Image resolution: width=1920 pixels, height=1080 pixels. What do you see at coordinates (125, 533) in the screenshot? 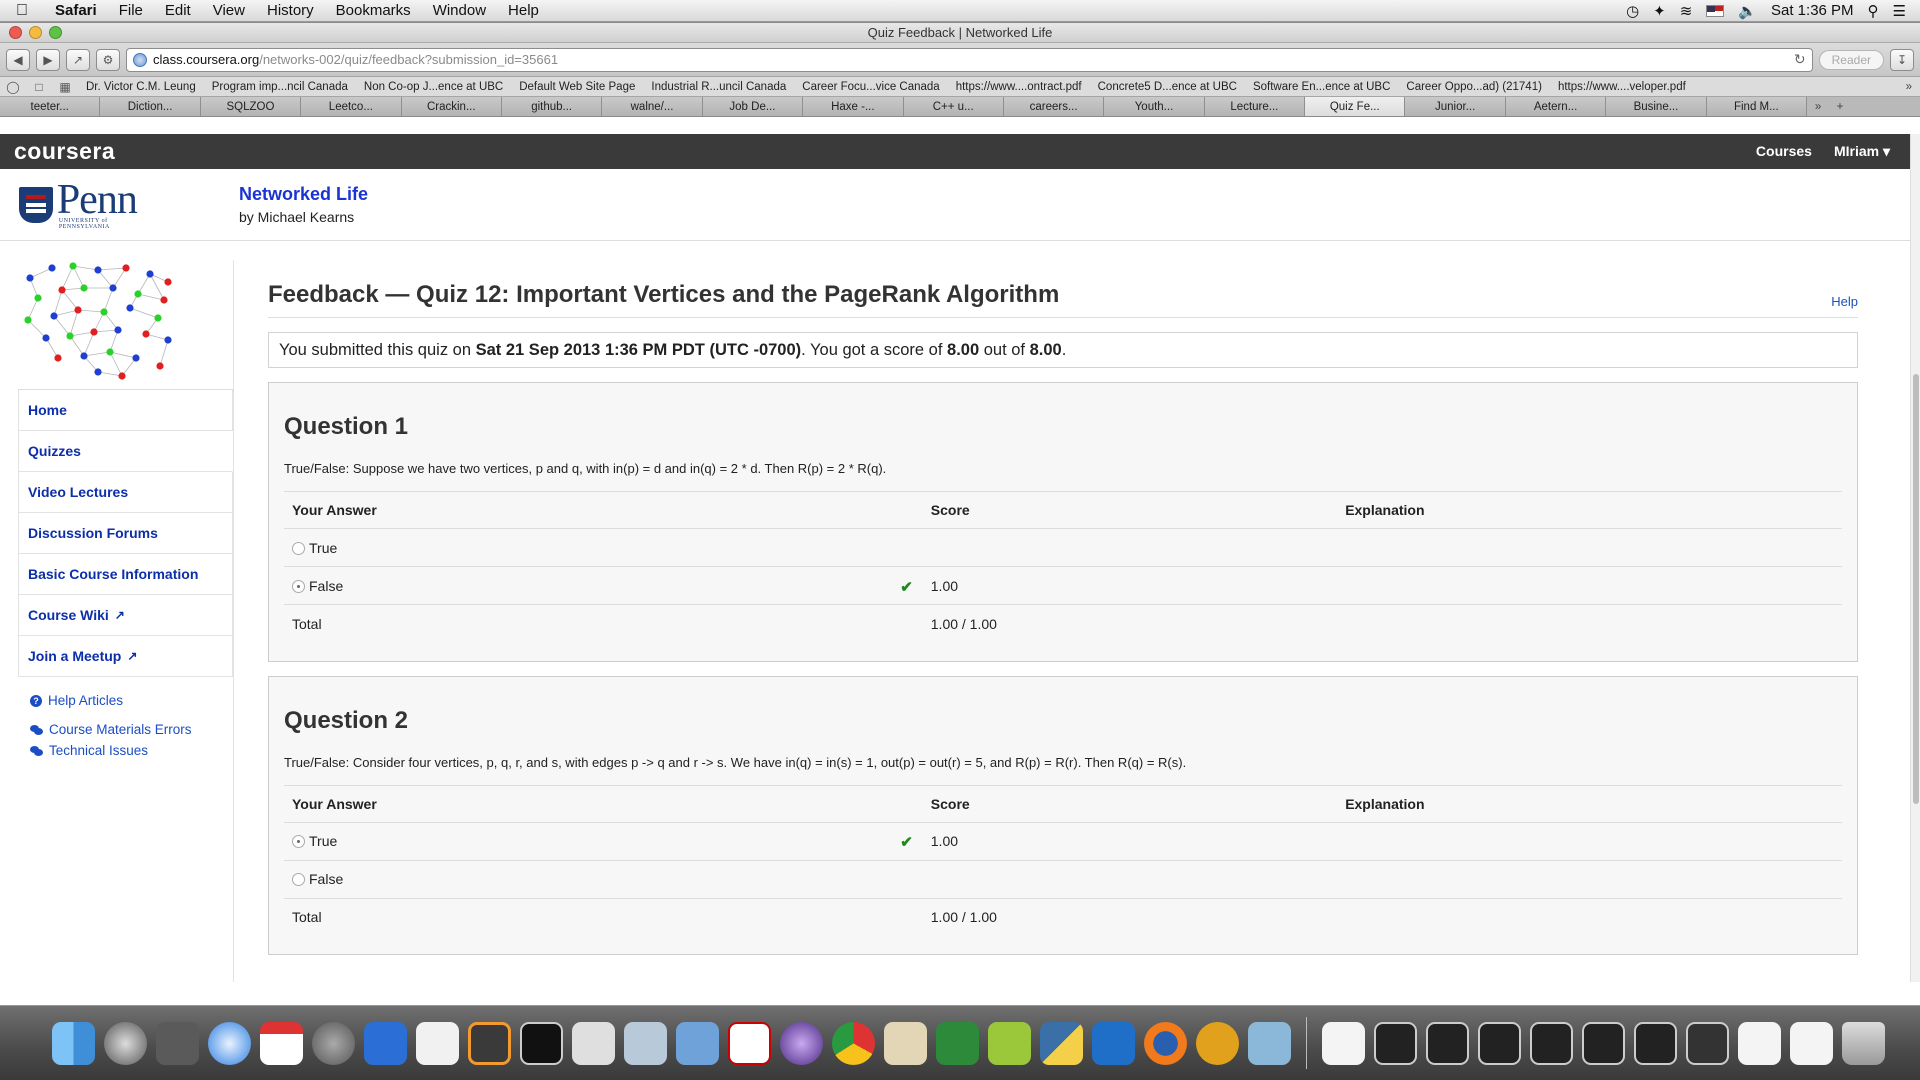
I see `sidebar-item-discussion-forums: Discussion Forums` at bounding box center [125, 533].